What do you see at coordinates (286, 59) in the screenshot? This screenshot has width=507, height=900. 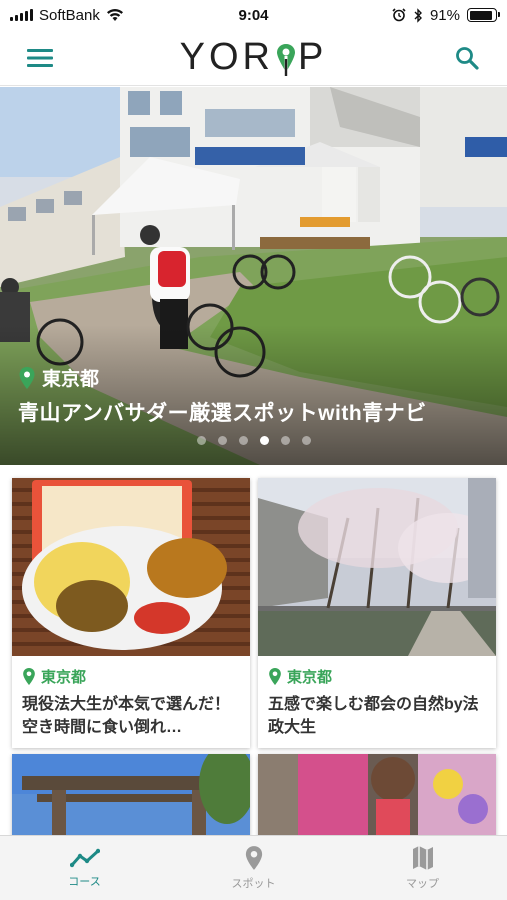 I see `logo-pin-icon` at bounding box center [286, 59].